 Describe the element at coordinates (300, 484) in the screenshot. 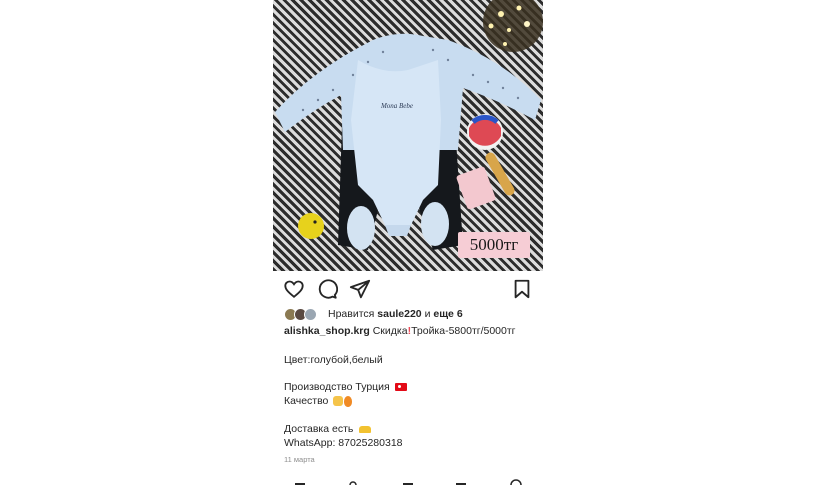

I see `home-icon` at that location.